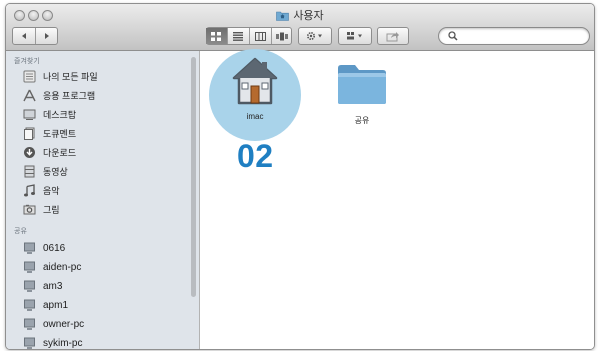 The height and width of the screenshot is (351, 598). What do you see at coordinates (54, 248) in the screenshot?
I see `sidebar-item-label: 0616` at bounding box center [54, 248].